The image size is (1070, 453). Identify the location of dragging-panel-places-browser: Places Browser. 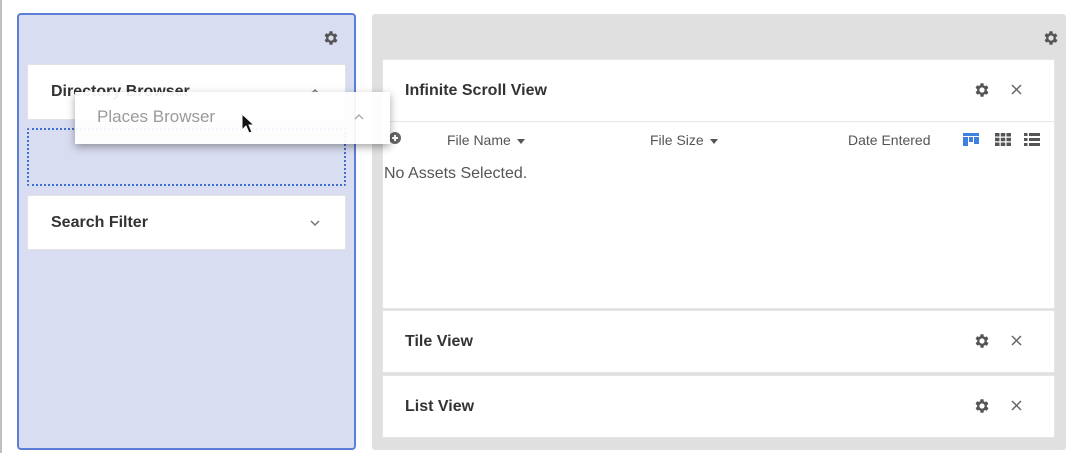
(232, 118).